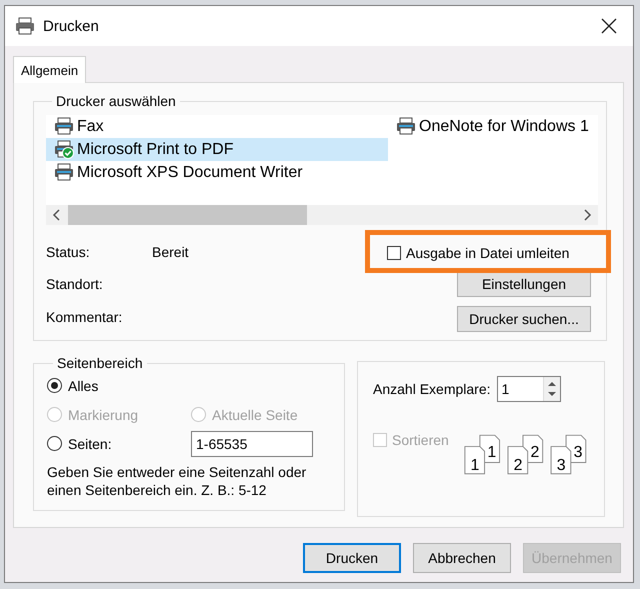  I want to click on printer-item: Fax, so click(217, 126).